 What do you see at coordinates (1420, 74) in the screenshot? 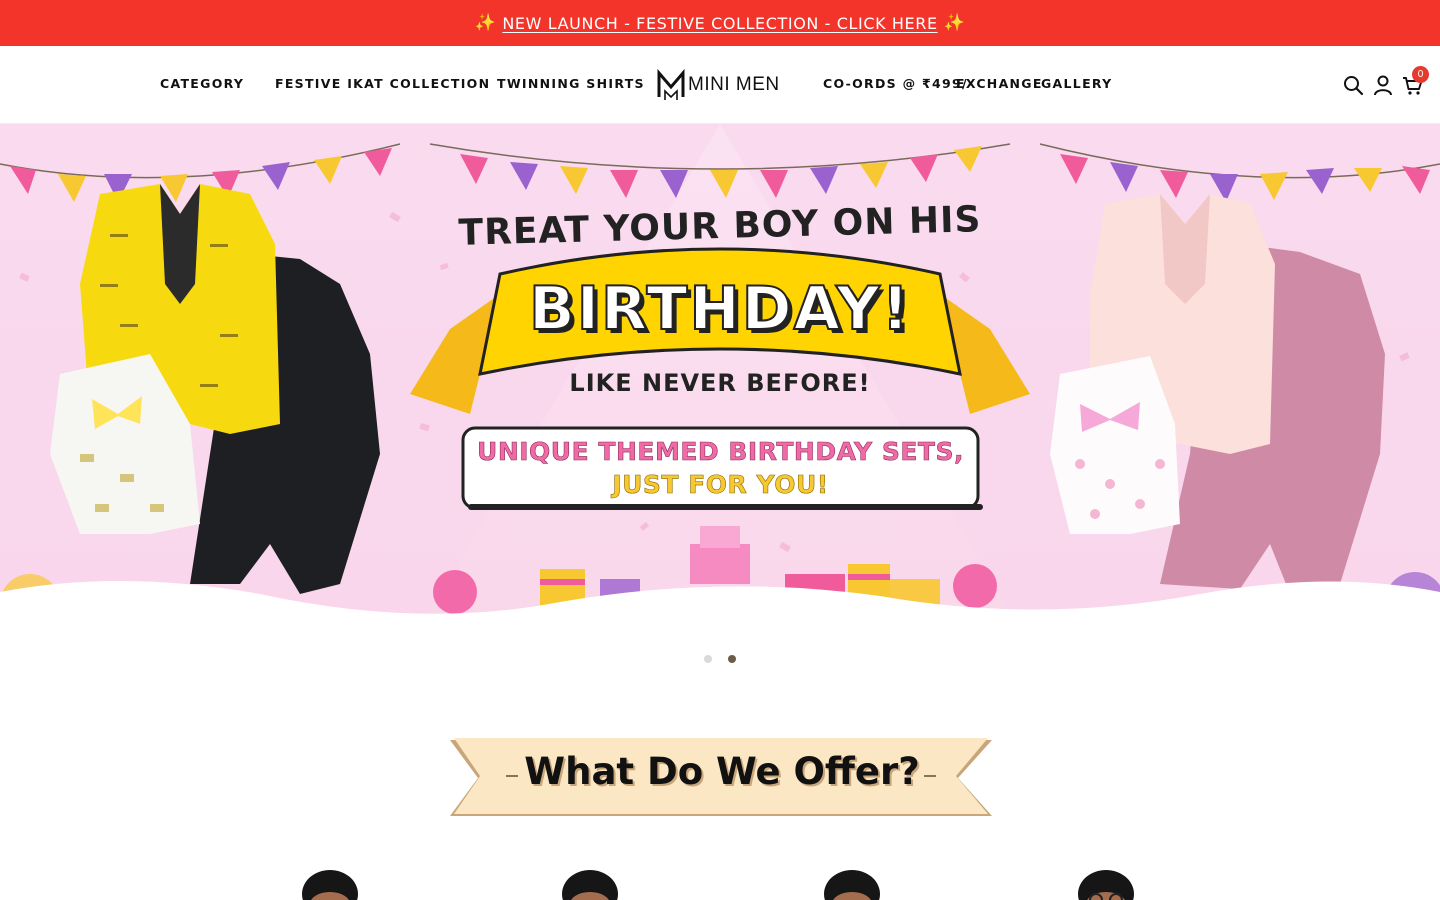
I see `cart-count-badge: 0` at bounding box center [1420, 74].